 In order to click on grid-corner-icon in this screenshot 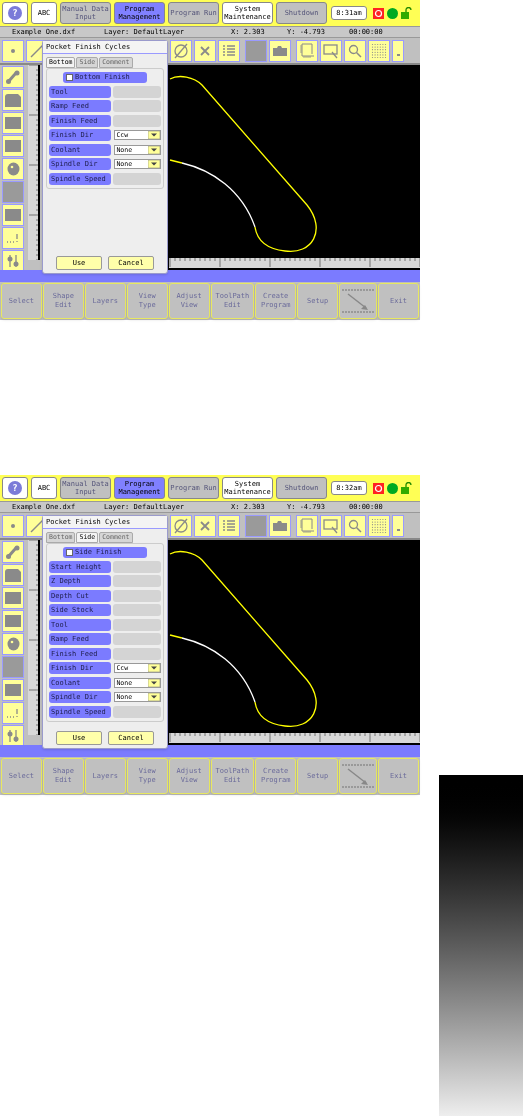, I will do `click(307, 525)`.